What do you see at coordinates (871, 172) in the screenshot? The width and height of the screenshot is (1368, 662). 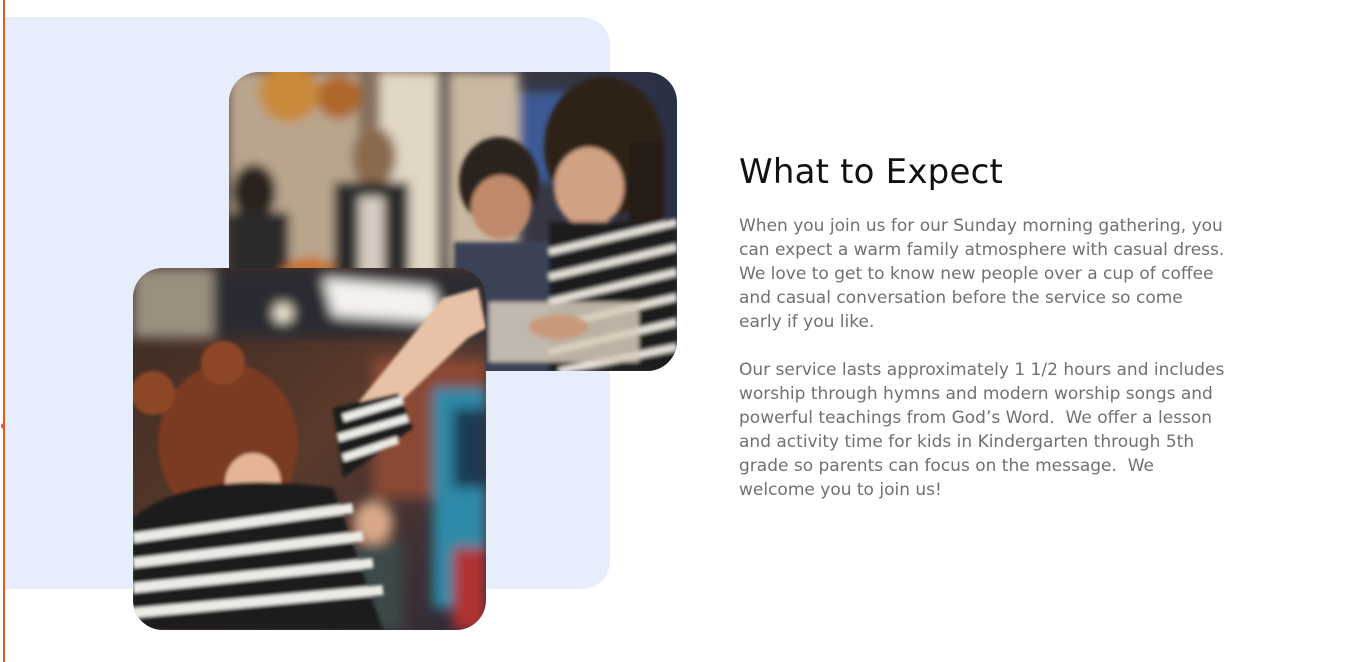 I see `section-title: What to Expect` at bounding box center [871, 172].